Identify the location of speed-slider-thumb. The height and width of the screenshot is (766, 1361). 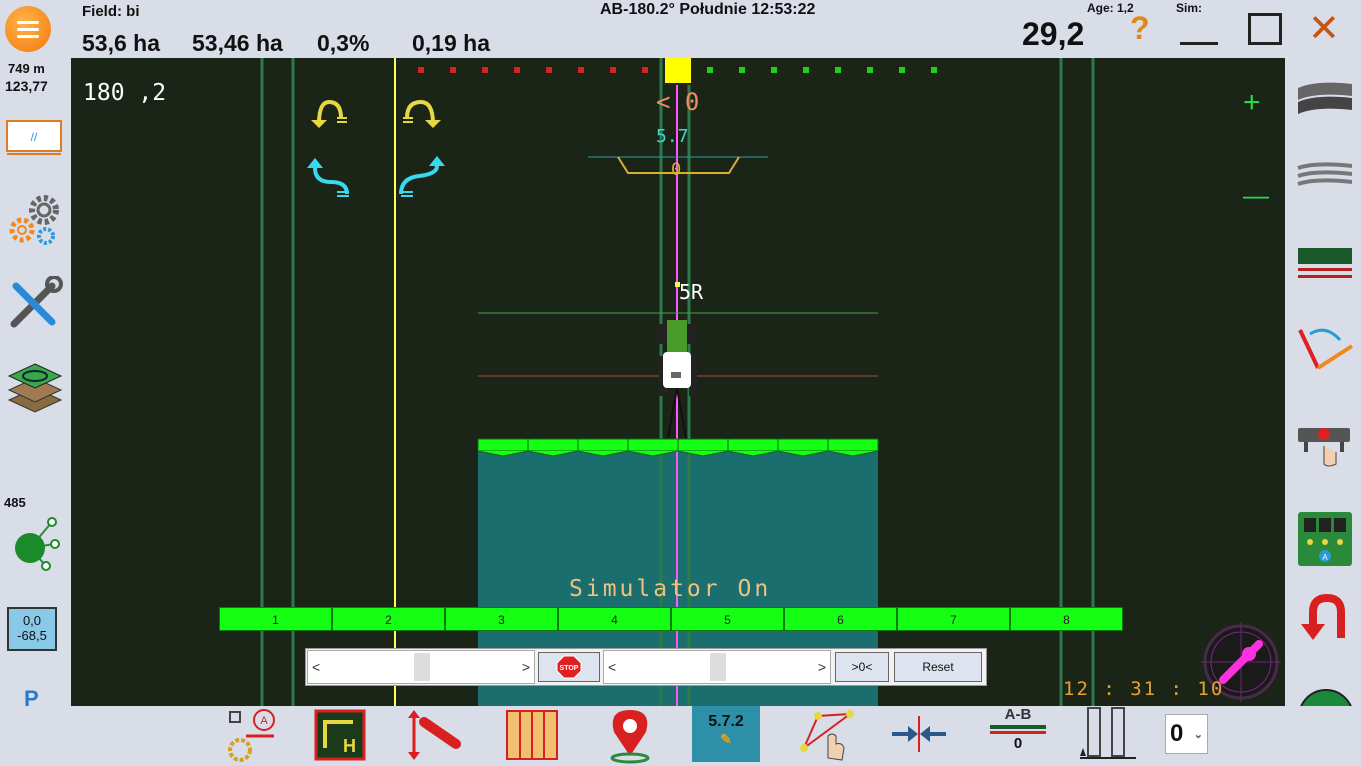
(422, 667).